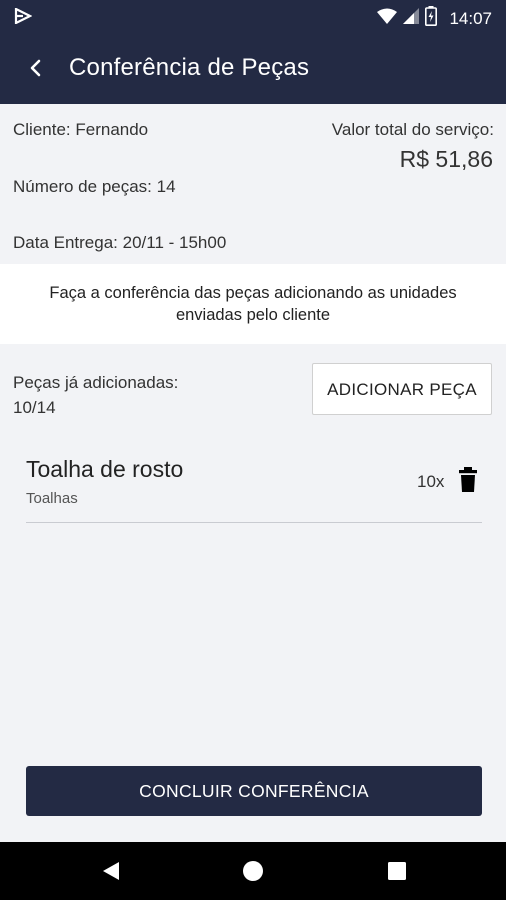 This screenshot has height=900, width=506. I want to click on back-chevron-icon, so click(36, 68).